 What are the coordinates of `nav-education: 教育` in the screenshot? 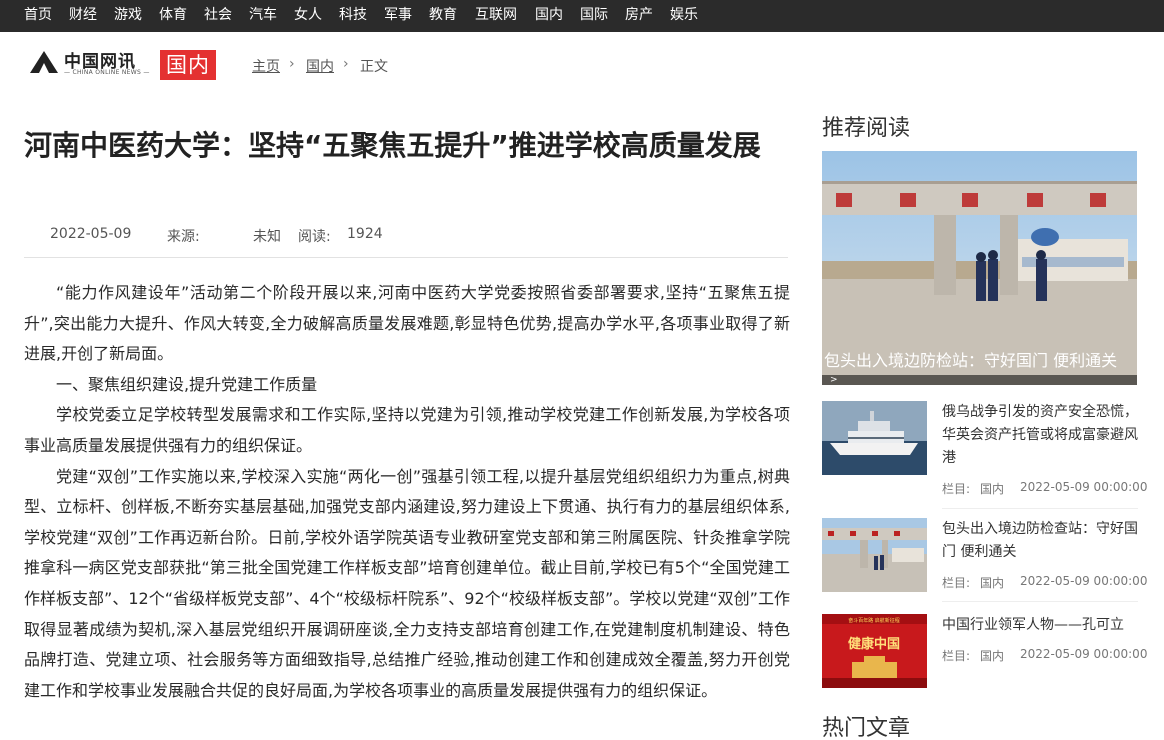 It's located at (443, 16).